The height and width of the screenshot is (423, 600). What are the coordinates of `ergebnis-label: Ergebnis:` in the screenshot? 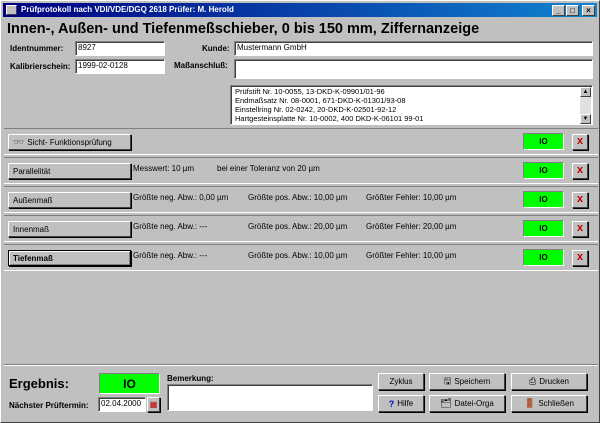 It's located at (39, 383).